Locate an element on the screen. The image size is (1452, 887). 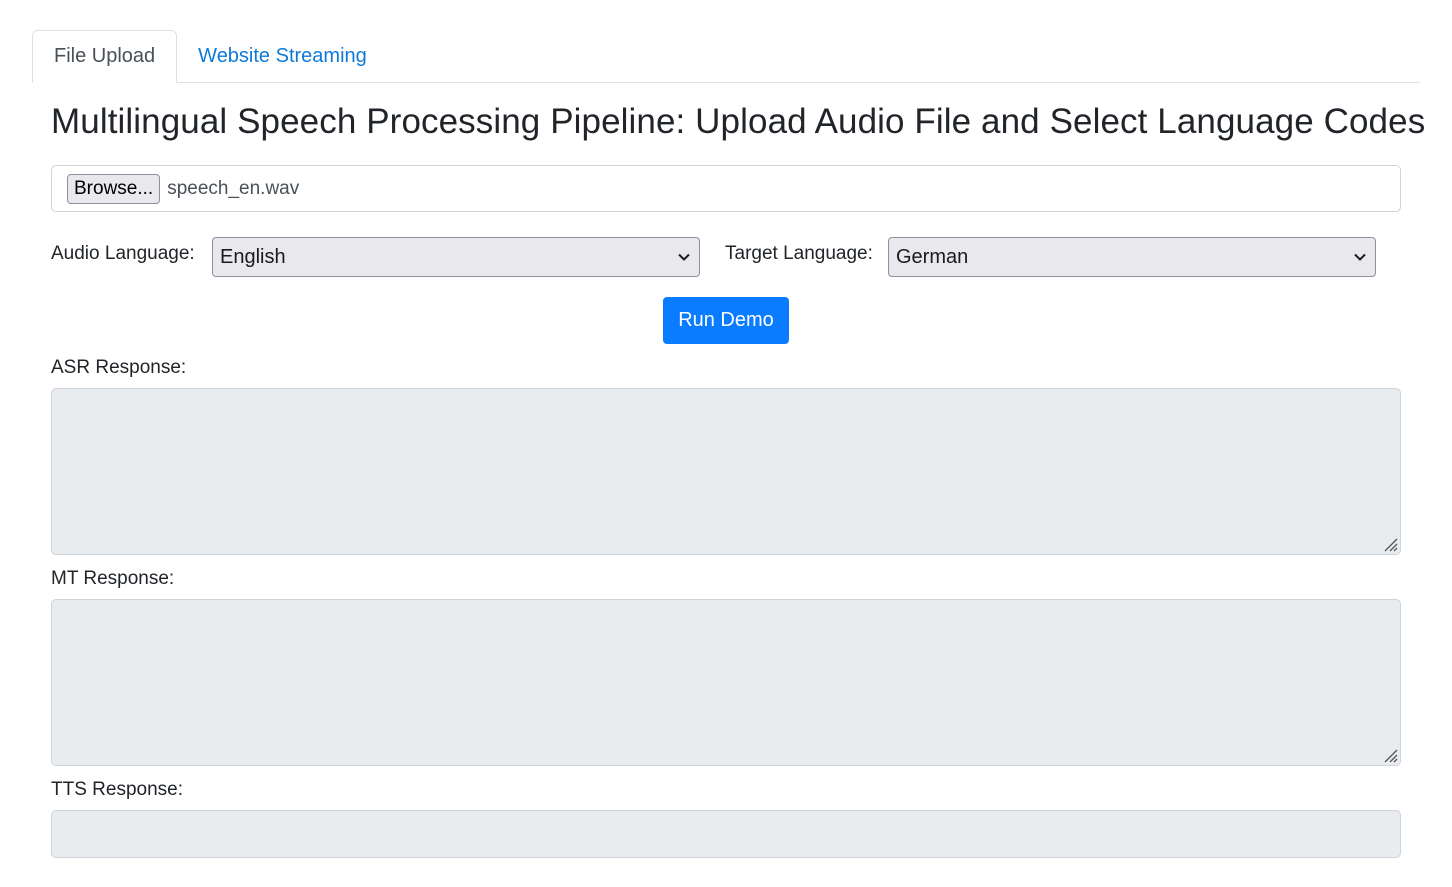
tab-website-streaming: Website Streaming is located at coordinates (282, 56).